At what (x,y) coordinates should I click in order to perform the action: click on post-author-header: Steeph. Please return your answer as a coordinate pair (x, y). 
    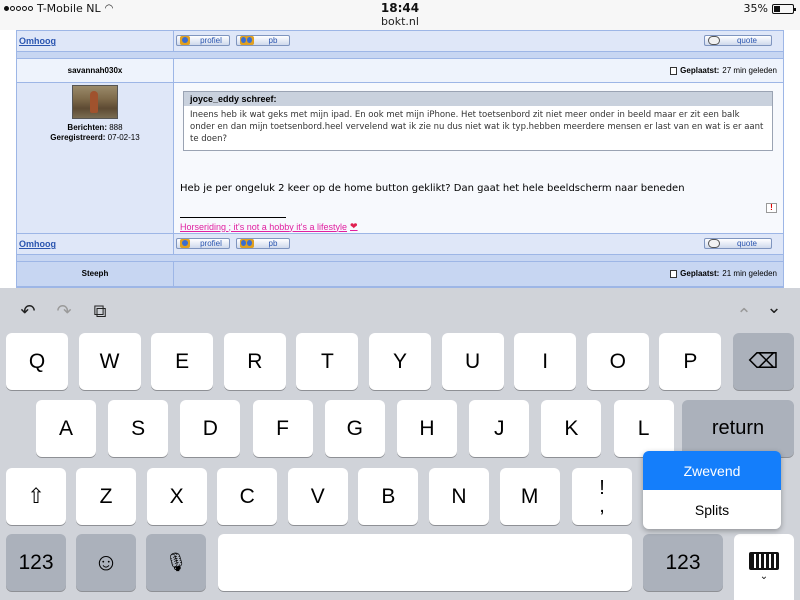
    Looking at the image, I should click on (95, 274).